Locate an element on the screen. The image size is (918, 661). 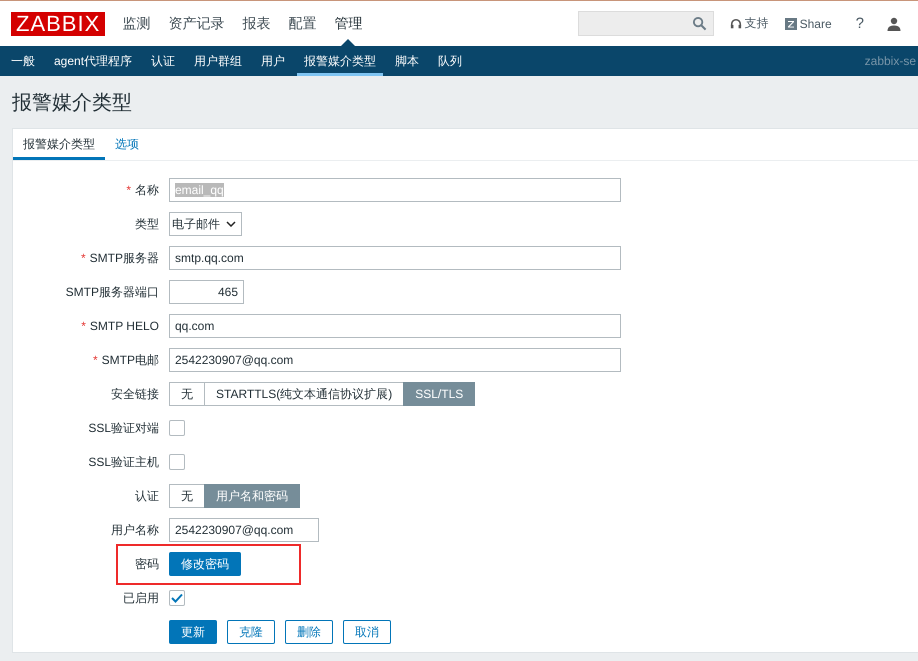
sub-menu-item: 脚本 is located at coordinates (407, 61).